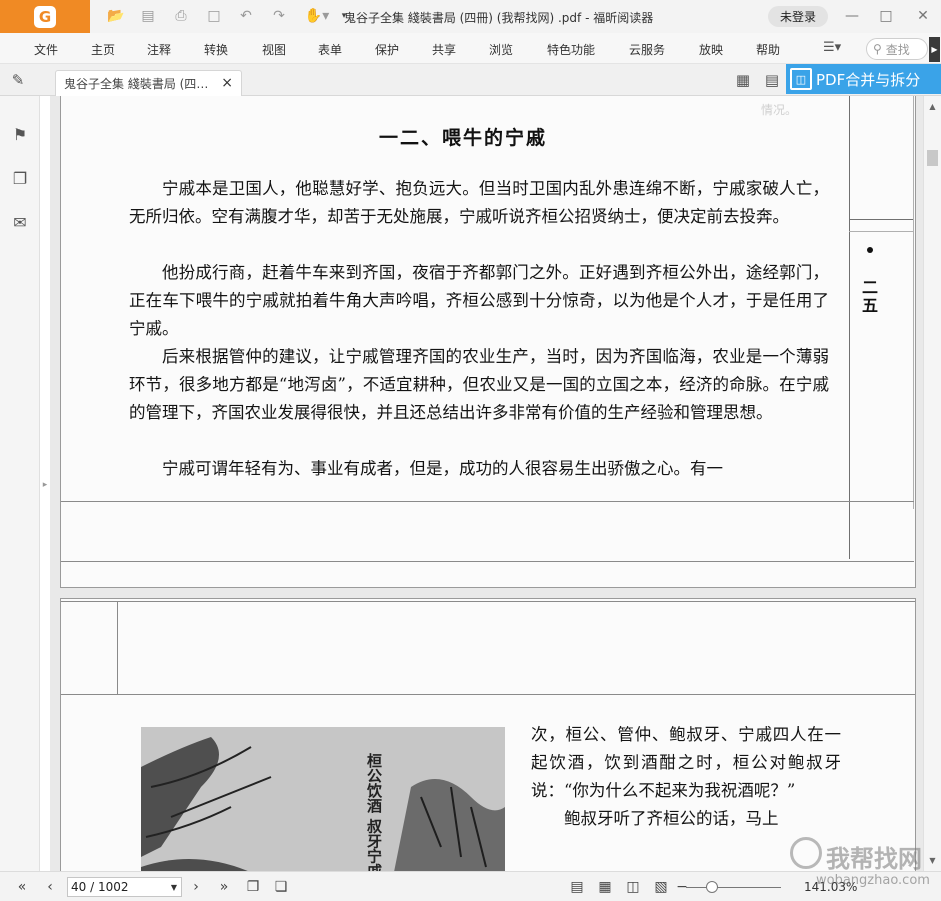  I want to click on page-number-input: 40 / 1002 ▼, so click(124, 887).